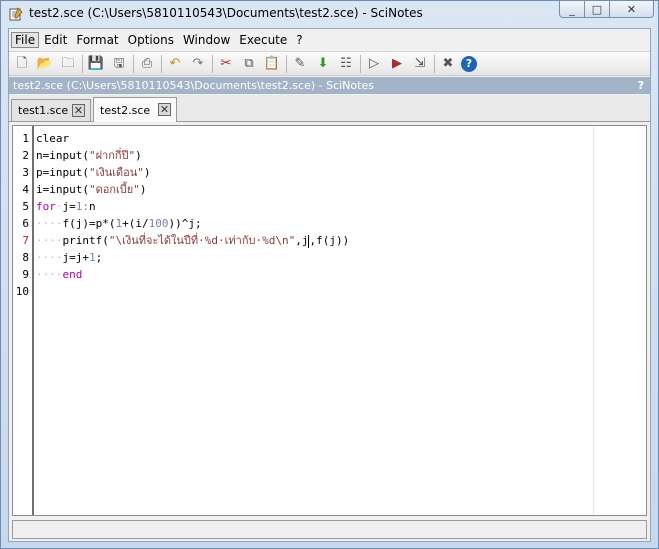 Image resolution: width=659 pixels, height=549 pixels. What do you see at coordinates (147, 64) in the screenshot?
I see `print-icon: ⎙` at bounding box center [147, 64].